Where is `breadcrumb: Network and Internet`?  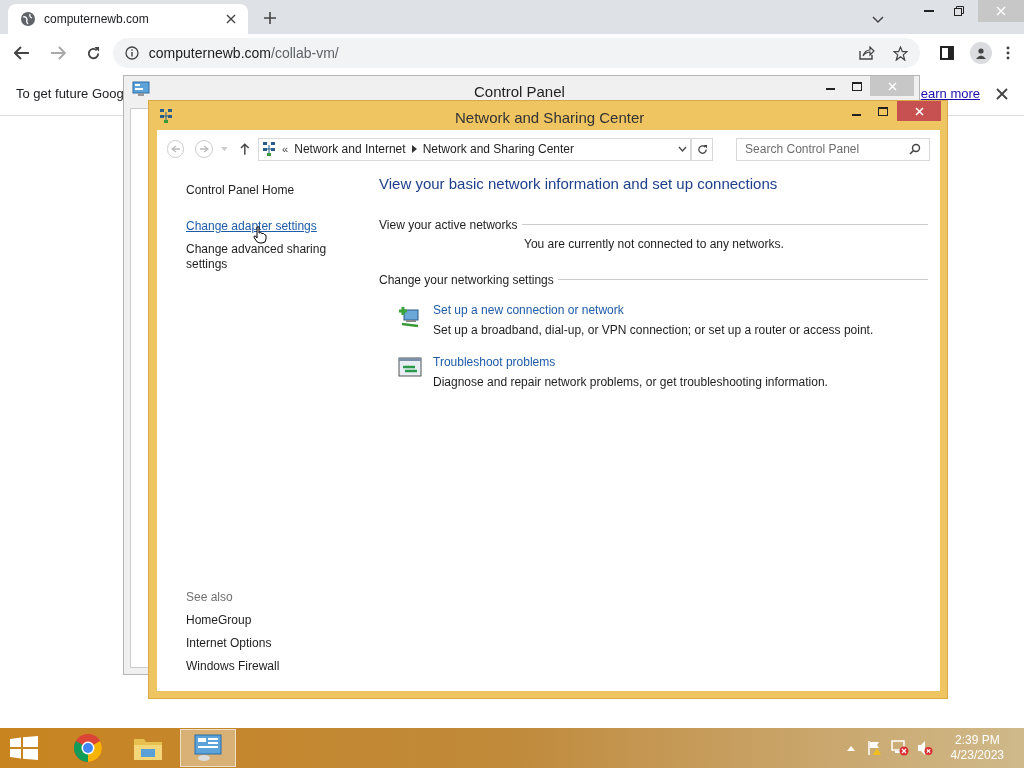
breadcrumb: Network and Internet is located at coordinates (350, 149).